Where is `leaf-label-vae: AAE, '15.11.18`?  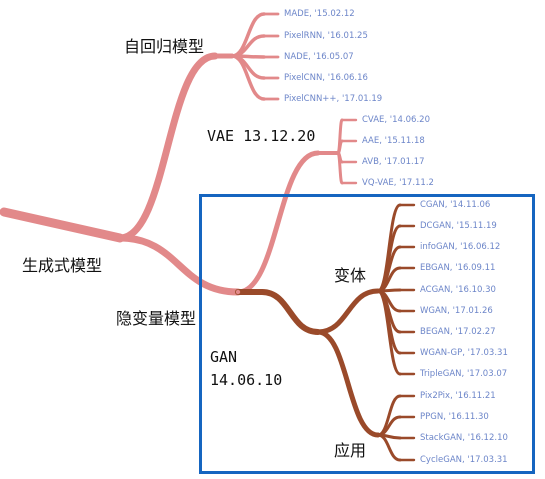
leaf-label-vae: AAE, '15.11.18 is located at coordinates (393, 141).